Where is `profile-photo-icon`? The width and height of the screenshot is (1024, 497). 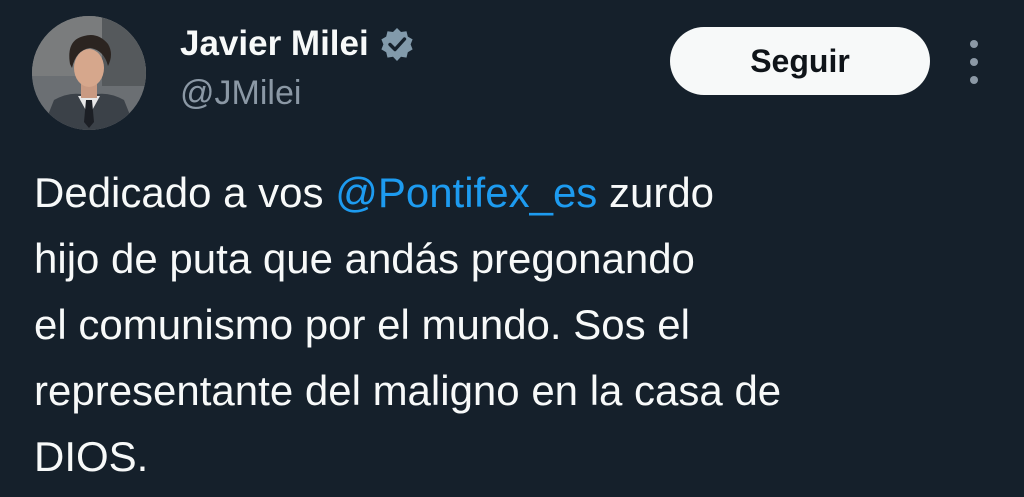 profile-photo-icon is located at coordinates (89, 73).